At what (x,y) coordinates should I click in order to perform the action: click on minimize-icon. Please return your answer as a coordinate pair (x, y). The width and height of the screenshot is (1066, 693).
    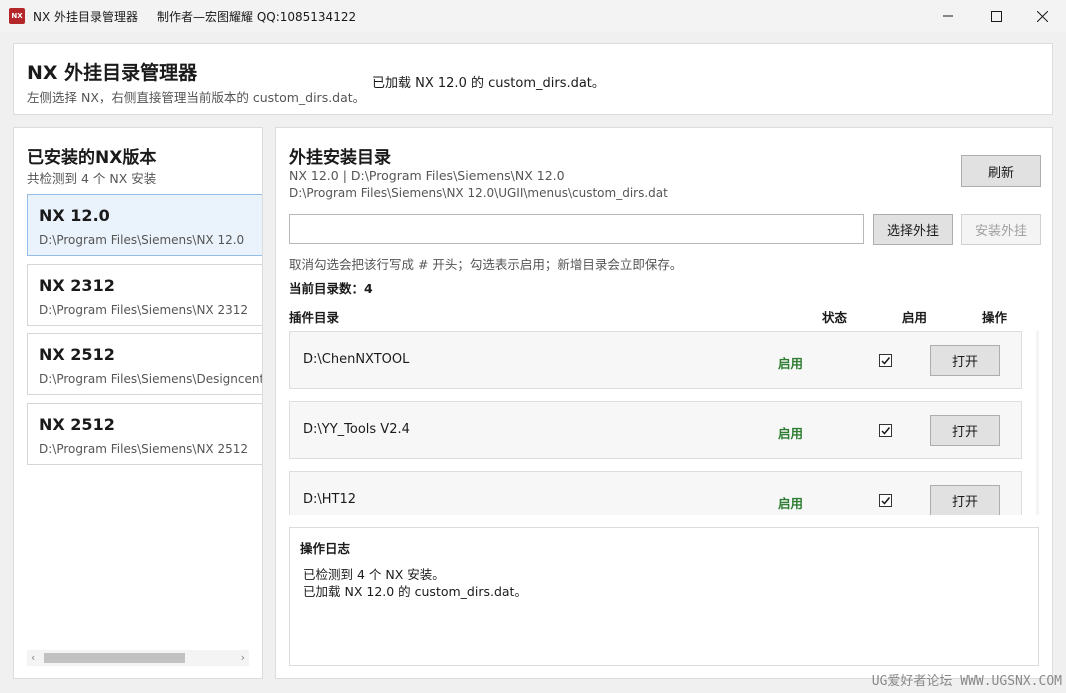
    Looking at the image, I should click on (948, 16).